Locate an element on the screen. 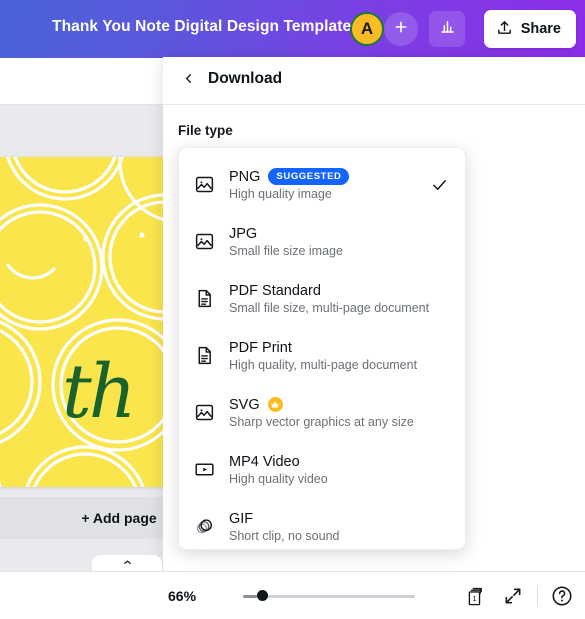 The image size is (585, 619). file-type-title-row: PDF Standard is located at coordinates (329, 291).